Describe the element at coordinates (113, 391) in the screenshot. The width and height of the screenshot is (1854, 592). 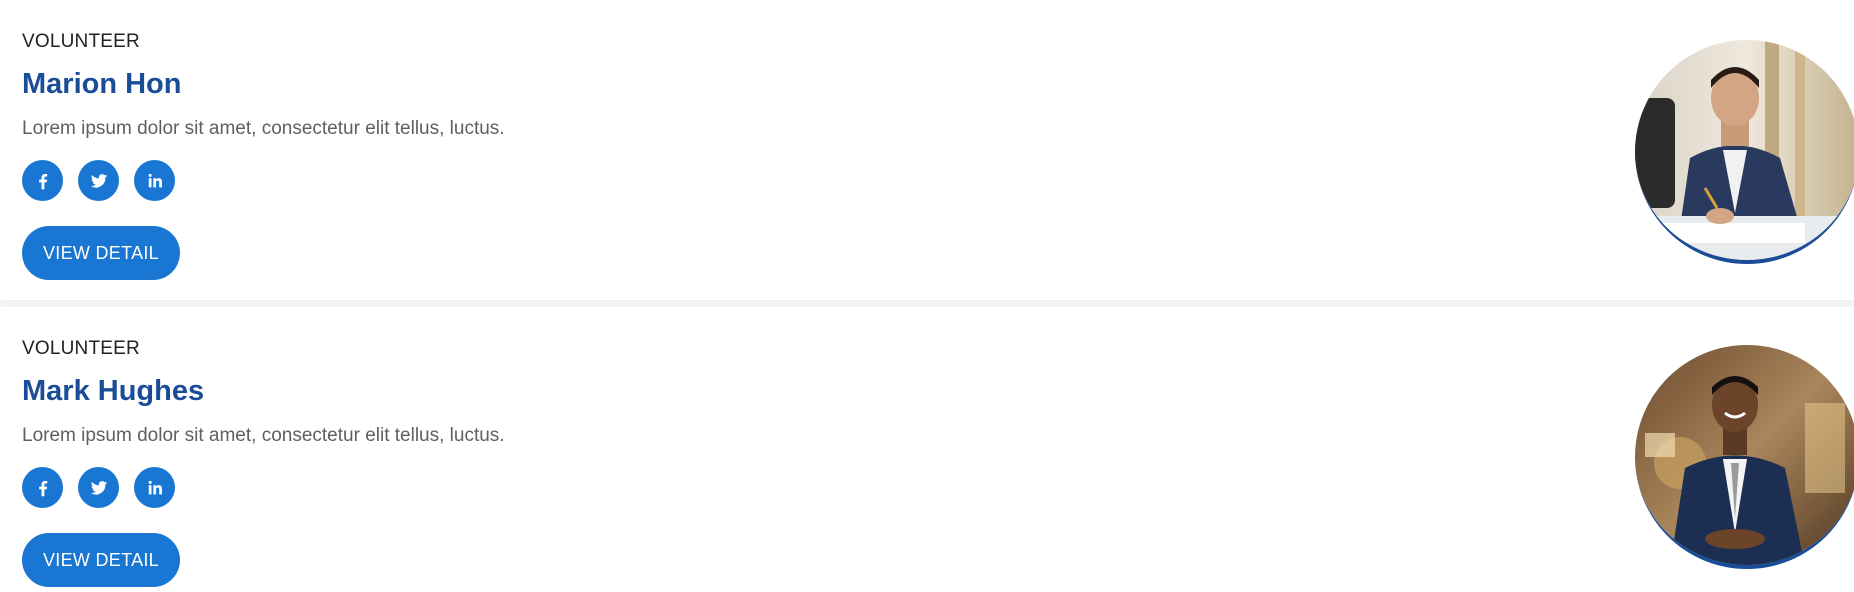
I see `volunteer-name: Mark Hughes` at that location.